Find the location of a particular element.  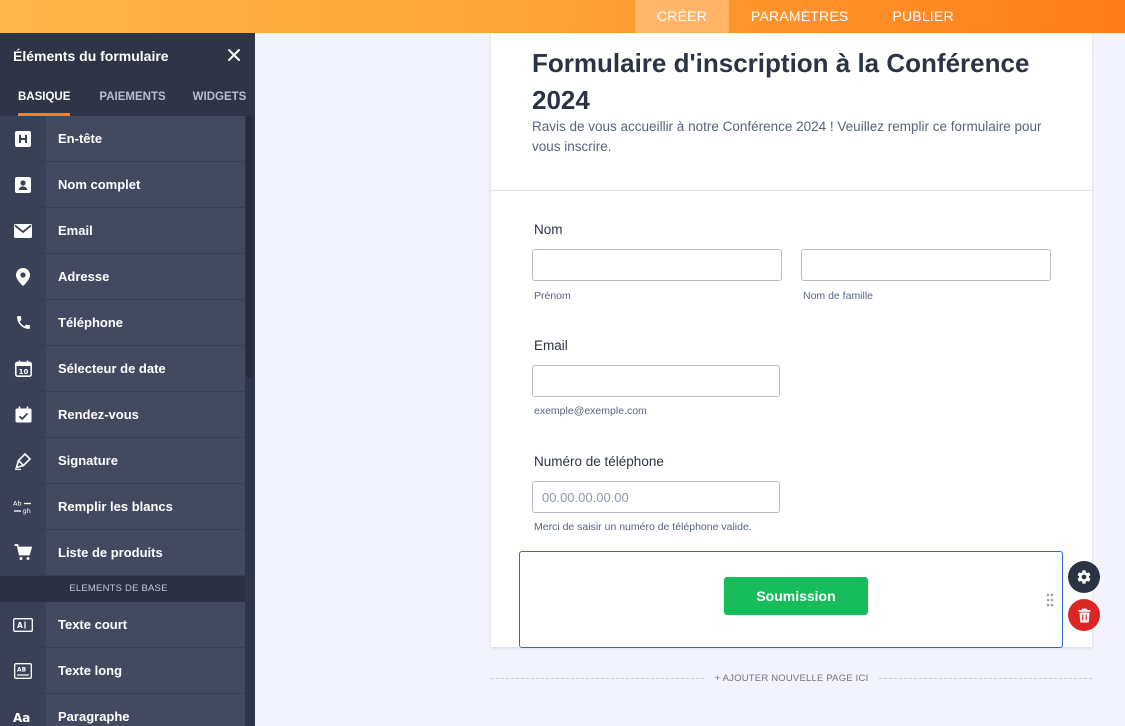

sidebar-item-liste-de-produits: Liste de produits is located at coordinates (122, 553).